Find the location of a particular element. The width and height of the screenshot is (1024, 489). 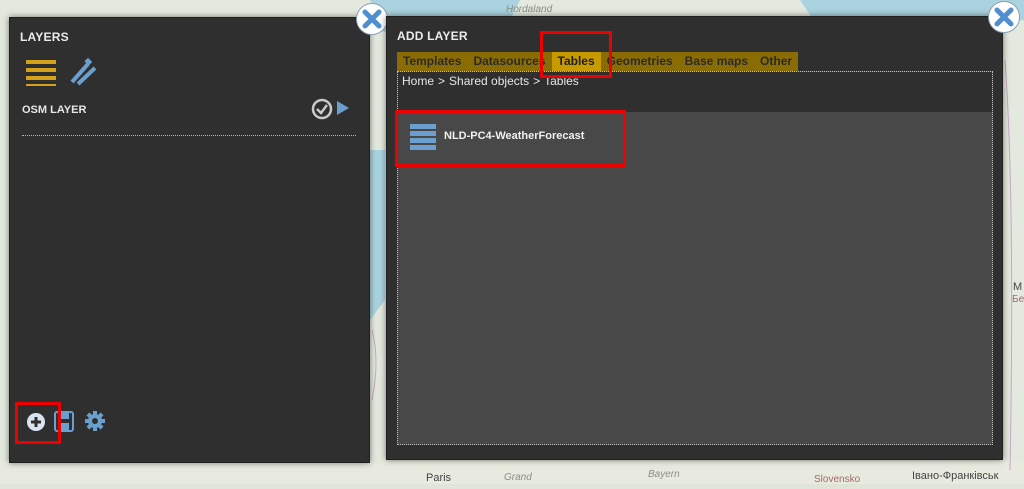

check-circle-icon is located at coordinates (322, 111).